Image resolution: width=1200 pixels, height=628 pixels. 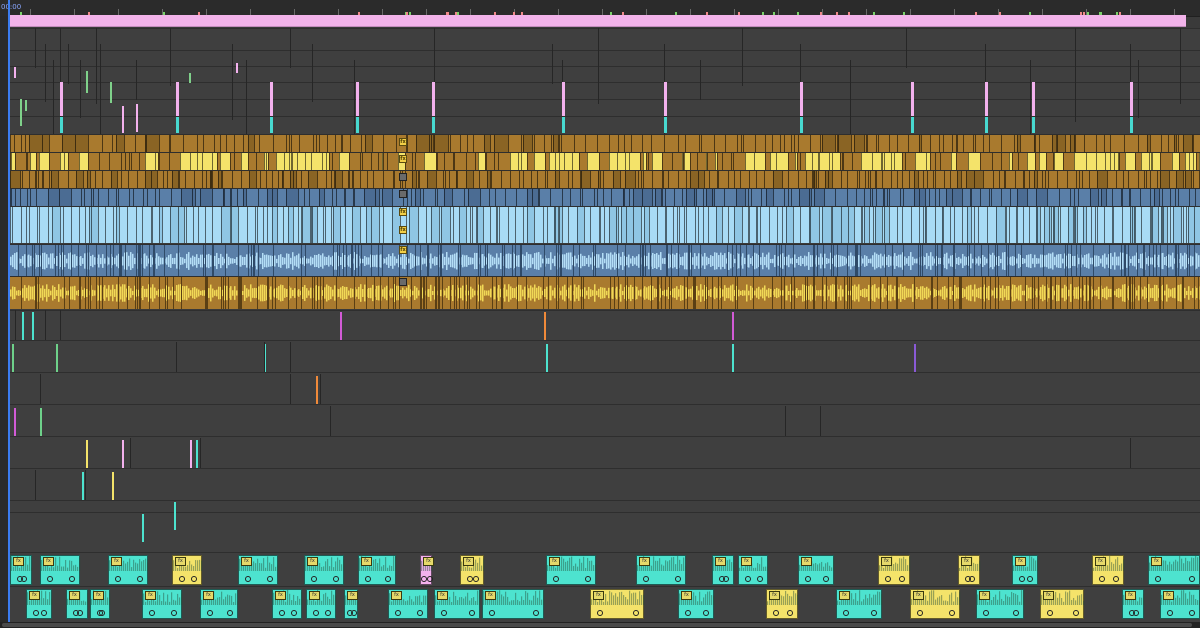 What do you see at coordinates (605, 604) in the screenshot?
I see `audio-track-music-2: fx fx fx fx fx fx fx fx fx fx fx fx fx fx fx fx fx fx fx fx` at bounding box center [605, 604].